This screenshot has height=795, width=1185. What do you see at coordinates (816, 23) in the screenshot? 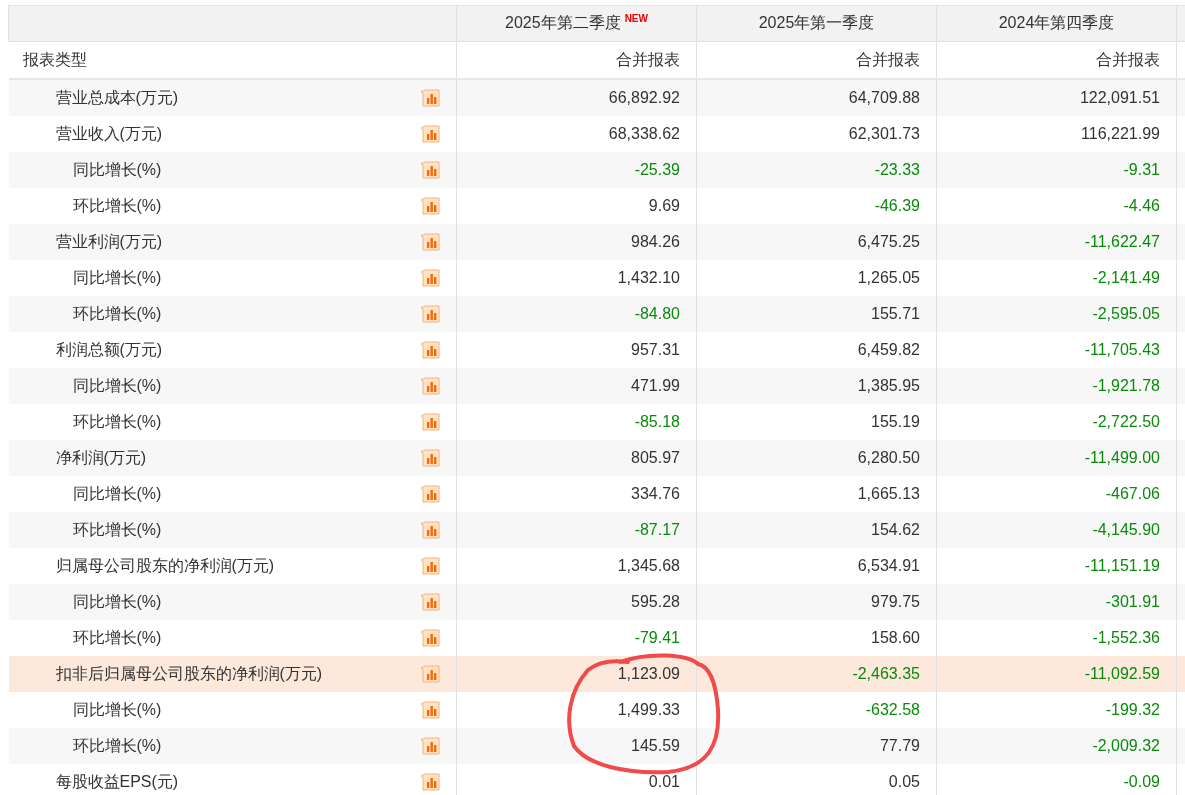
I see `column-header: 2025年第一季度` at bounding box center [816, 23].